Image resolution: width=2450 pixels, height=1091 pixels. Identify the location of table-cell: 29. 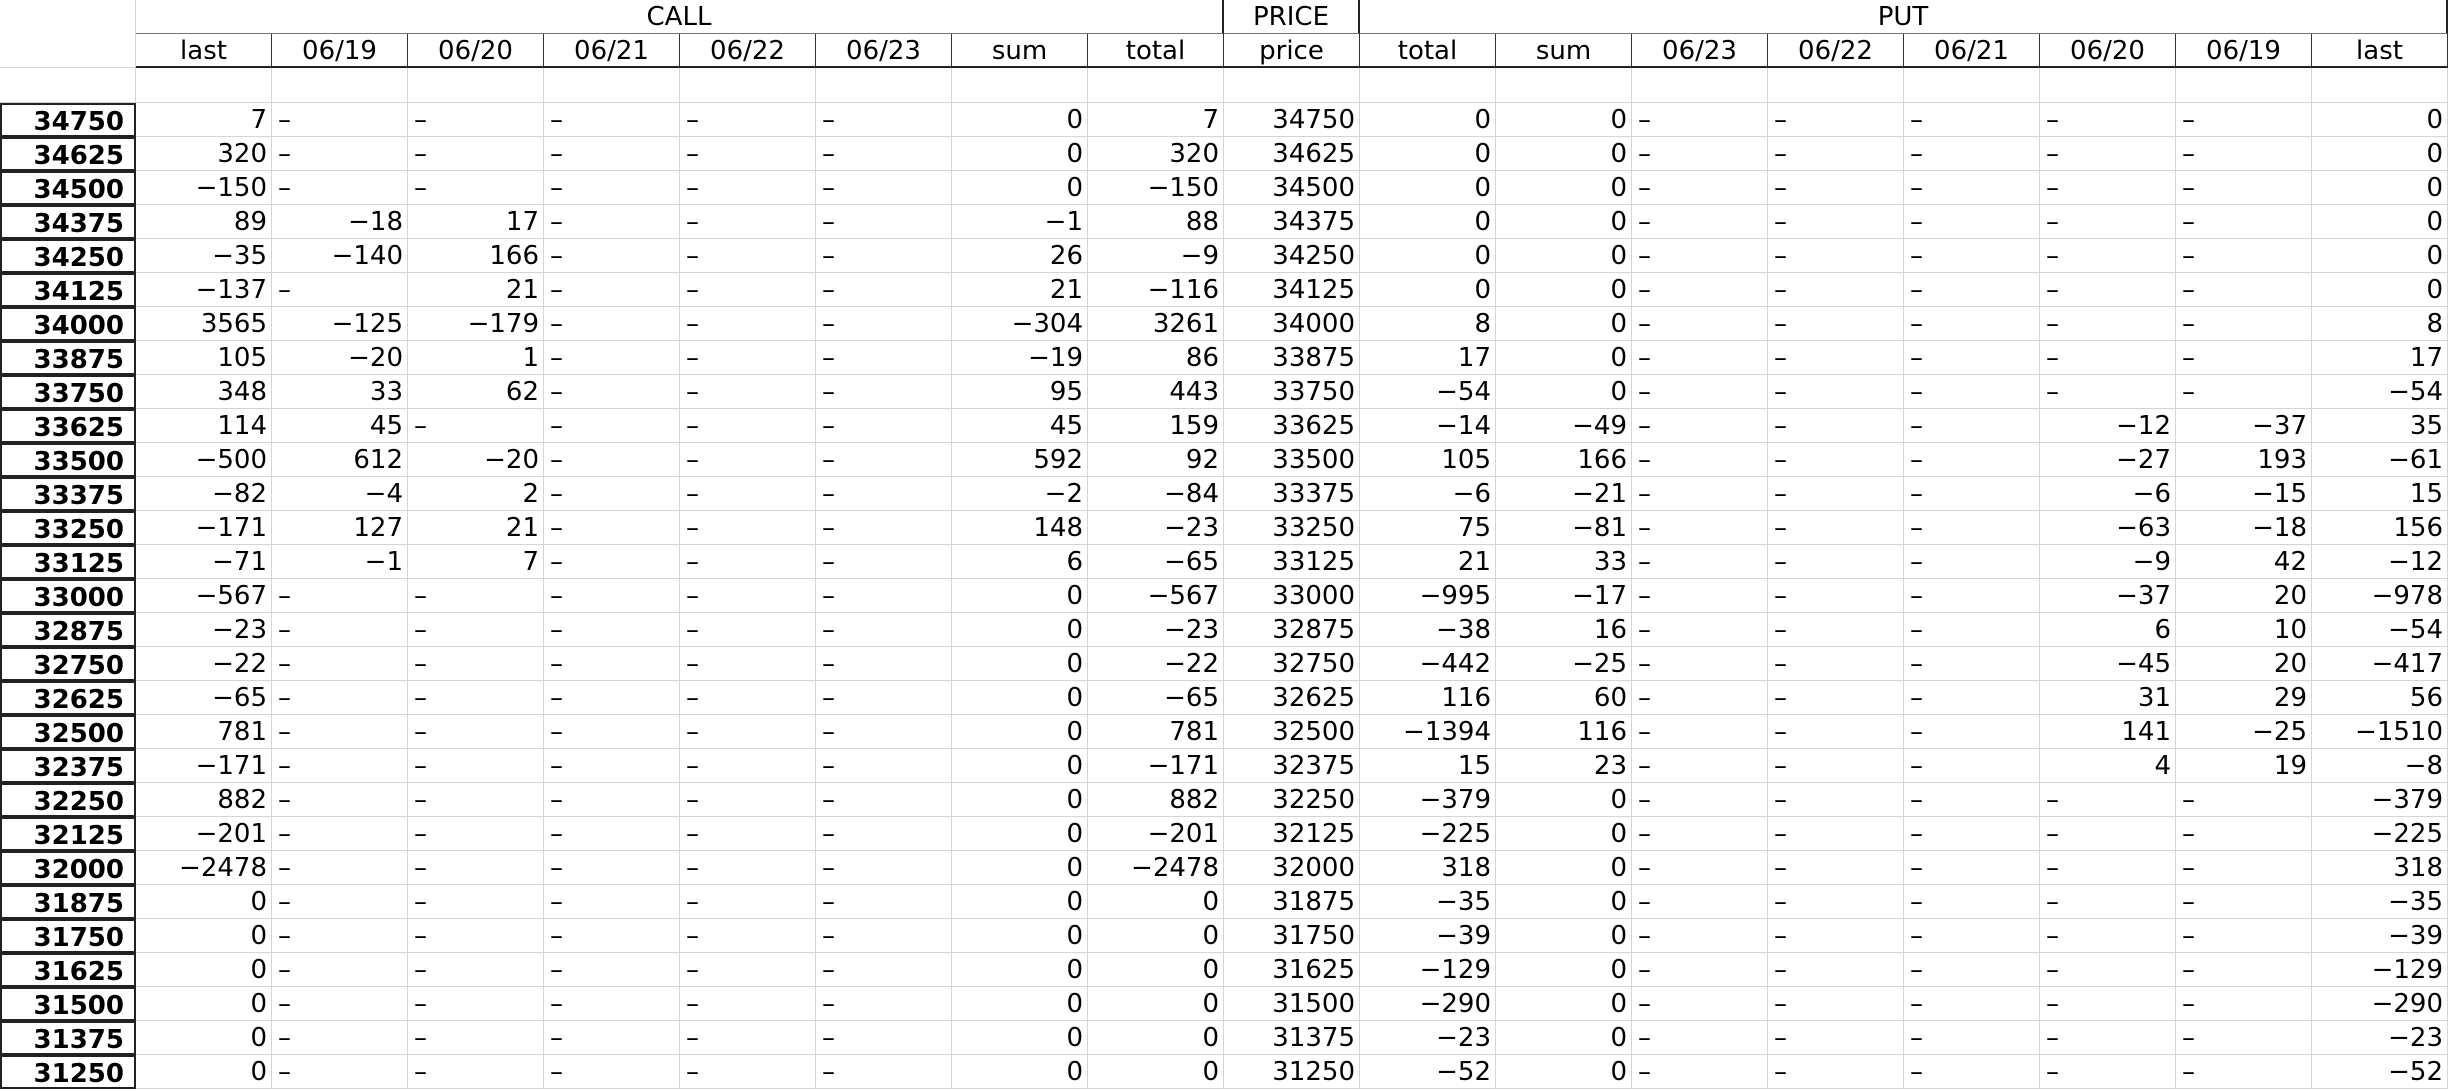
(2244, 698).